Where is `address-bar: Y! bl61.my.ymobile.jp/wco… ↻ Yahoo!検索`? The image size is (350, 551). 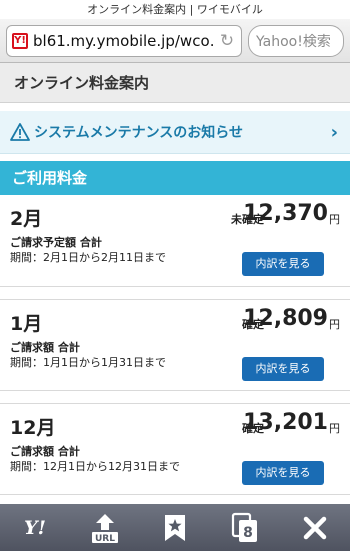
address-bar: Y! bl61.my.ymobile.jp/wco… ↻ Yahoo!検索 is located at coordinates (175, 41).